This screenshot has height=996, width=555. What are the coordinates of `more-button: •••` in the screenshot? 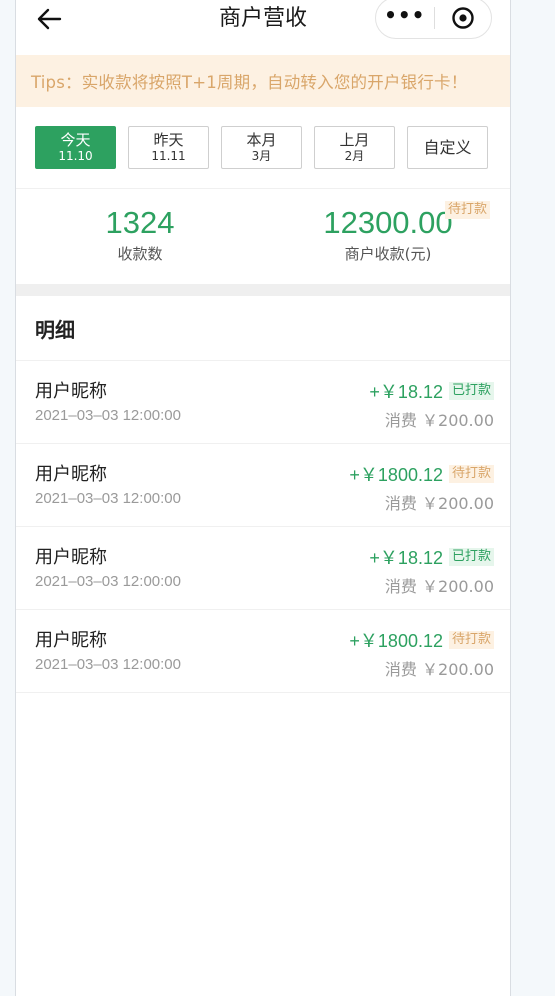 It's located at (405, 19).